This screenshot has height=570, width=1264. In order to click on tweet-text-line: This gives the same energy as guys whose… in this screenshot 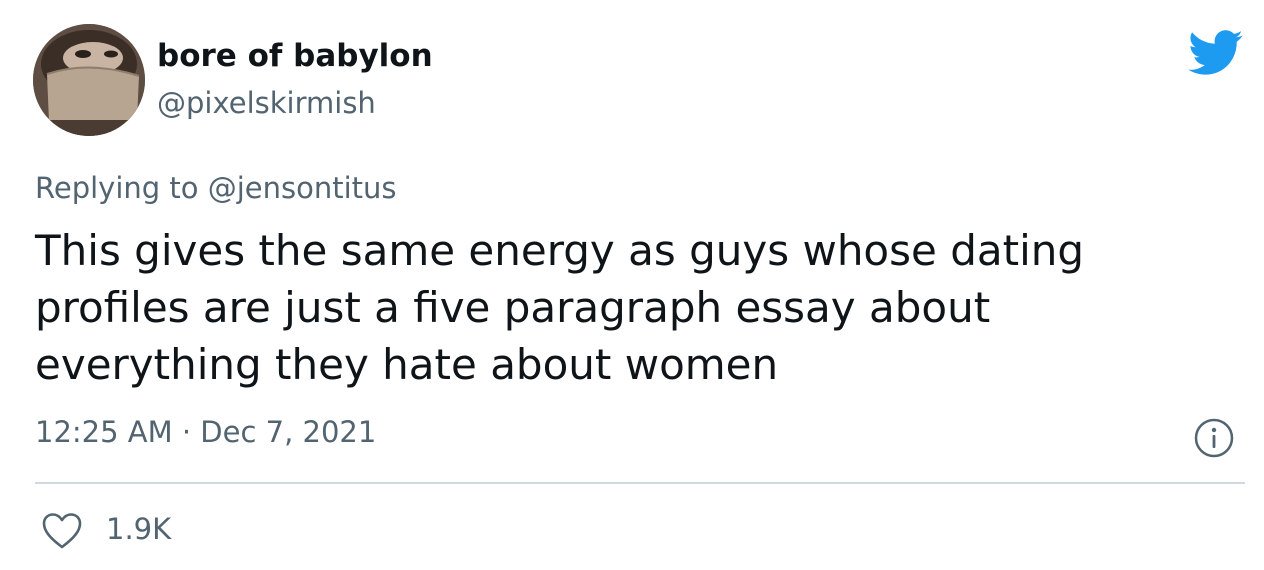, I will do `click(560, 250)`.